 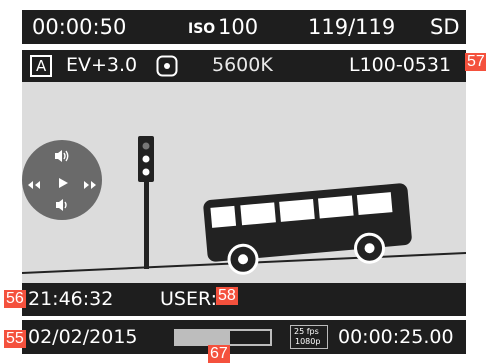 I want to click on exposure-mode: A, so click(x=41, y=66).